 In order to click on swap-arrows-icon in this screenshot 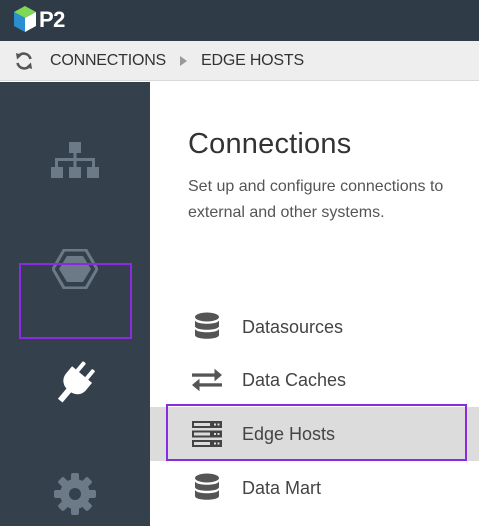, I will do `click(207, 380)`.